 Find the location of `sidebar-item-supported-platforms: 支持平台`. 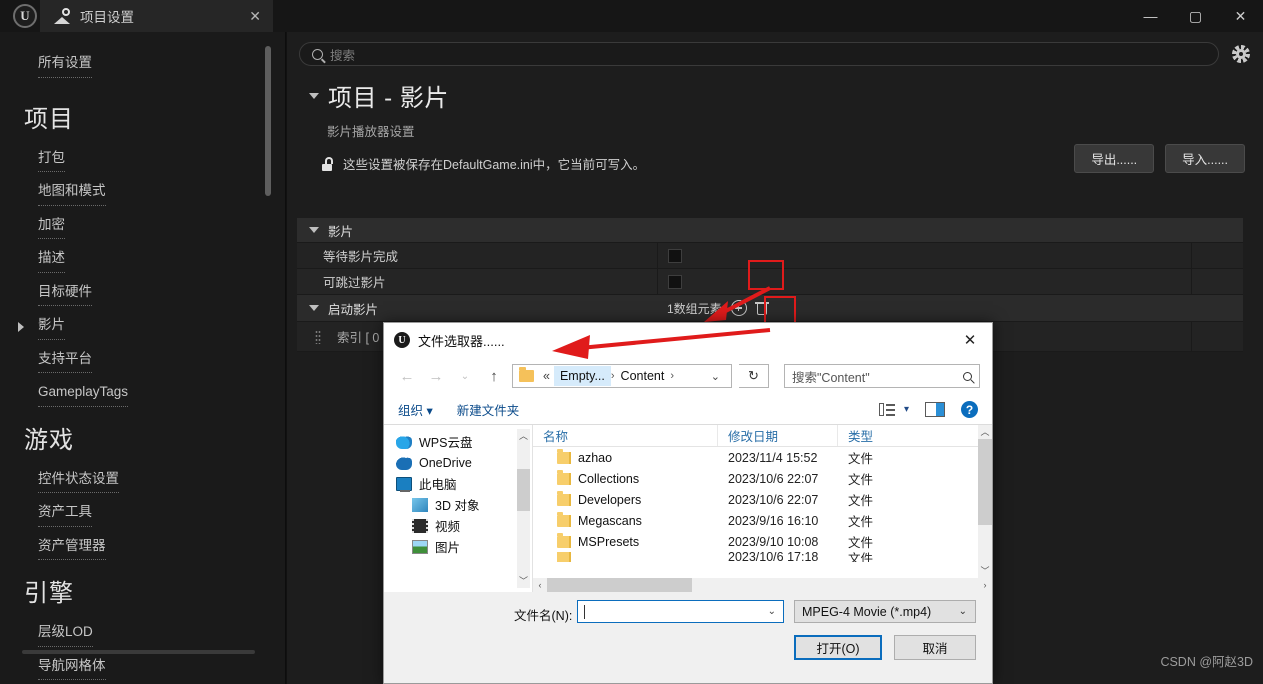

sidebar-item-supported-platforms: 支持平台 is located at coordinates (65, 359).